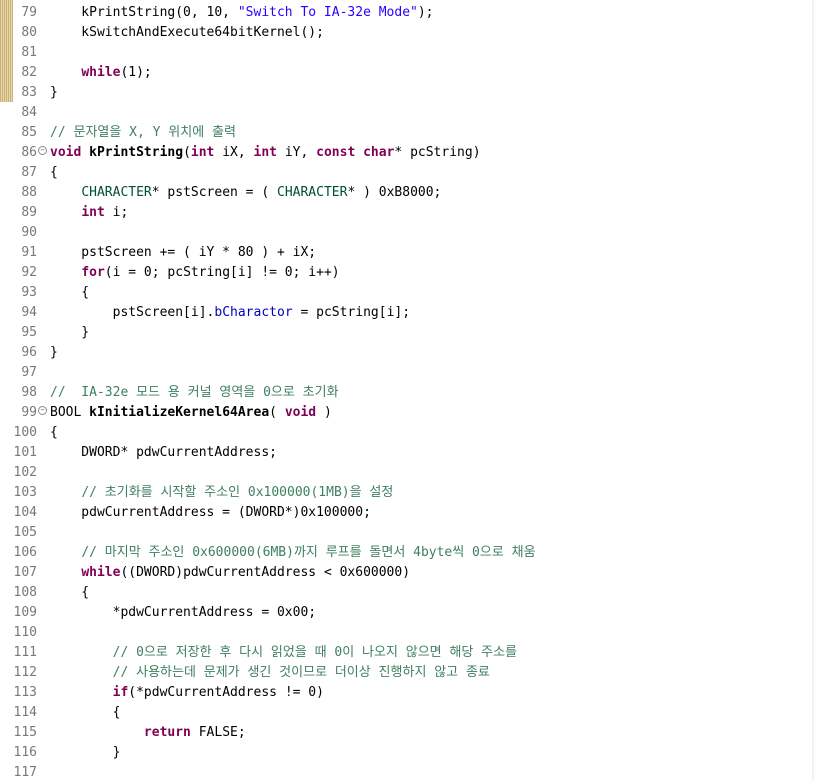 This screenshot has width=814, height=783. Describe the element at coordinates (407, 533) in the screenshot. I see `code-line: 105` at that location.